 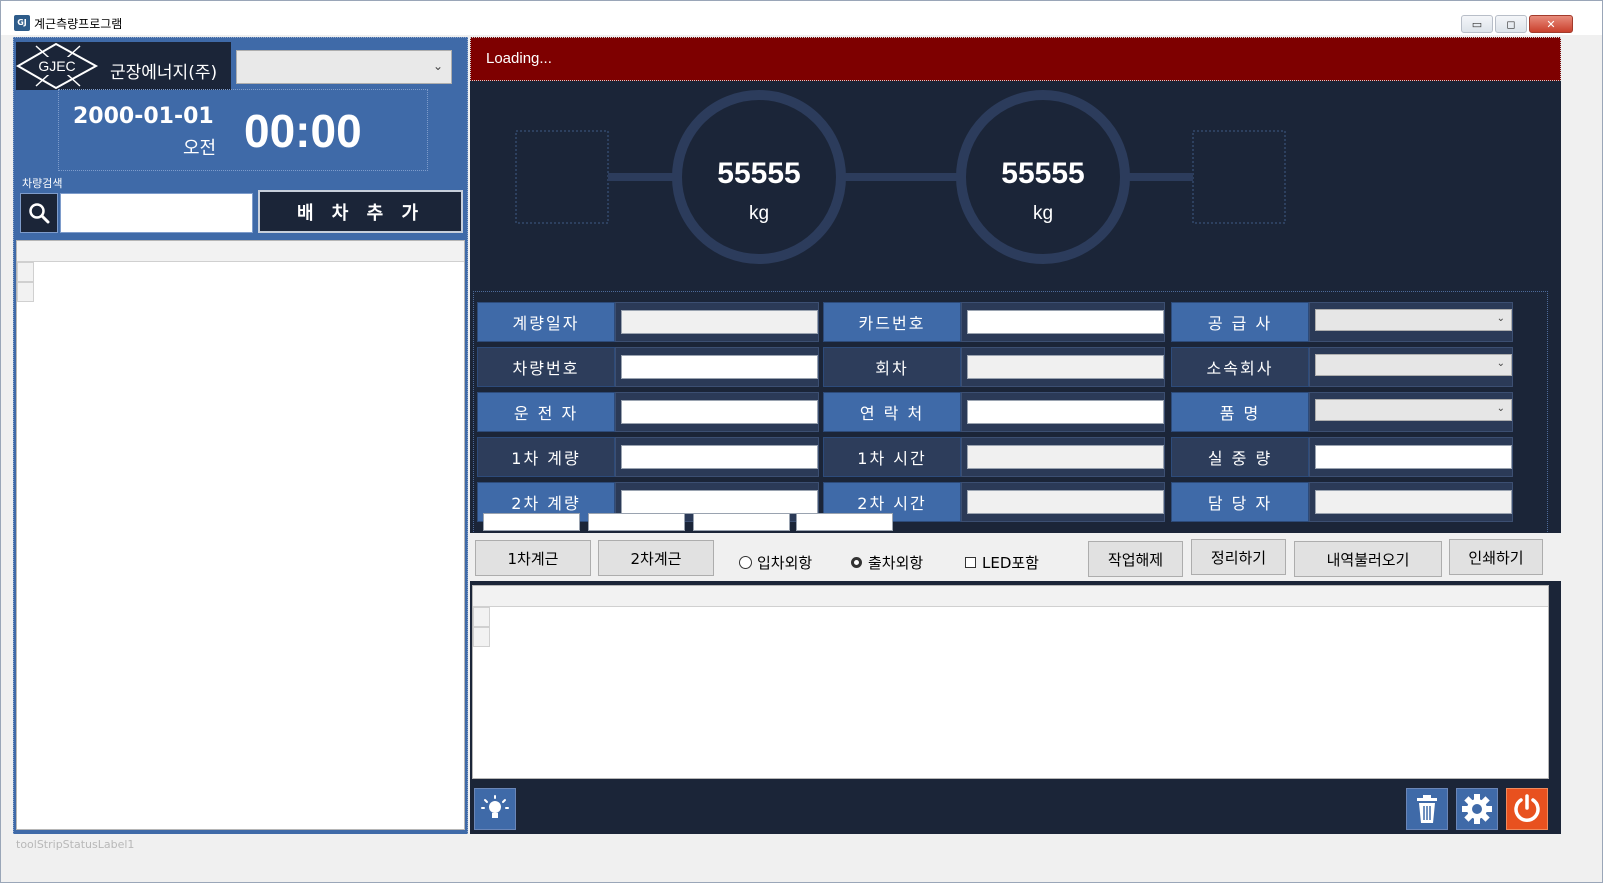 What do you see at coordinates (1135, 559) in the screenshot?
I see `release-job-button: 작업해제` at bounding box center [1135, 559].